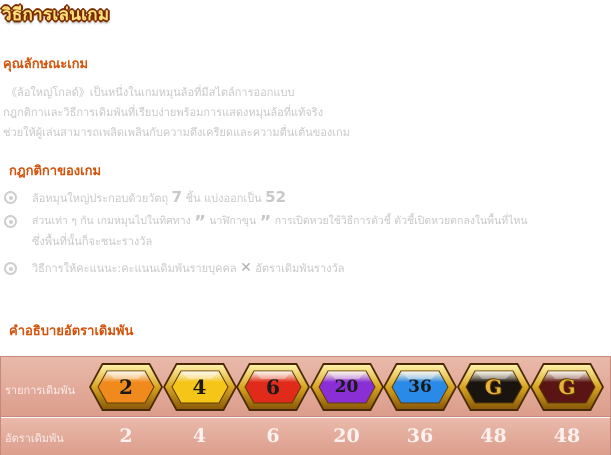 The image size is (611, 455). What do you see at coordinates (233, 221) in the screenshot?
I see `rule-2-text-b: นาฬิกาขุน` at bounding box center [233, 221].